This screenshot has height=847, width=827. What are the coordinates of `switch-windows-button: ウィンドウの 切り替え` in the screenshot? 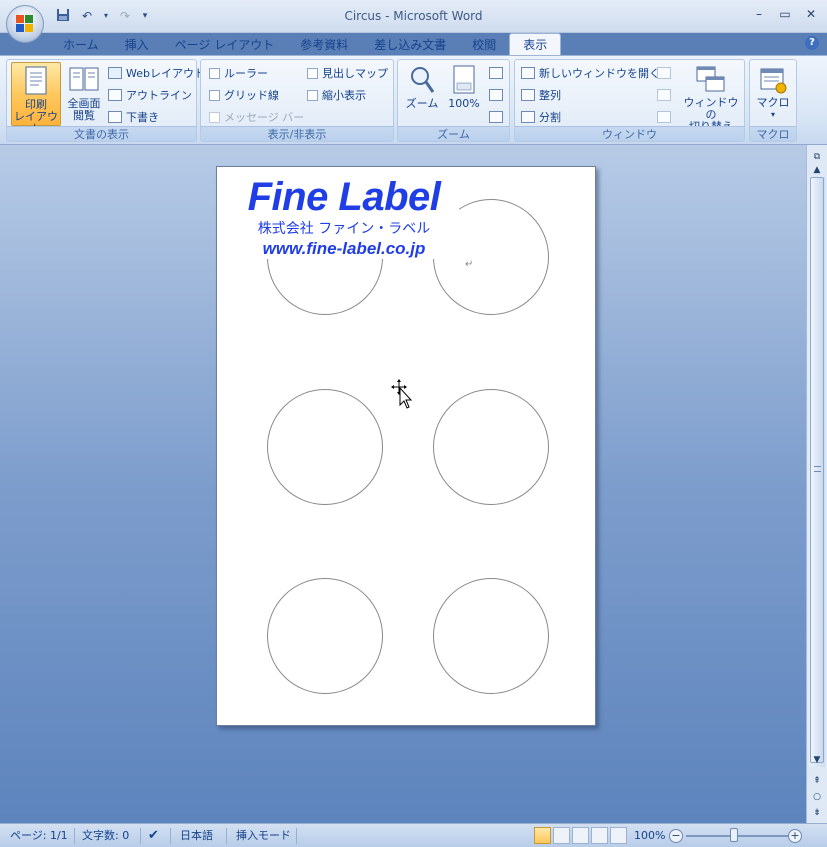 It's located at (711, 97).